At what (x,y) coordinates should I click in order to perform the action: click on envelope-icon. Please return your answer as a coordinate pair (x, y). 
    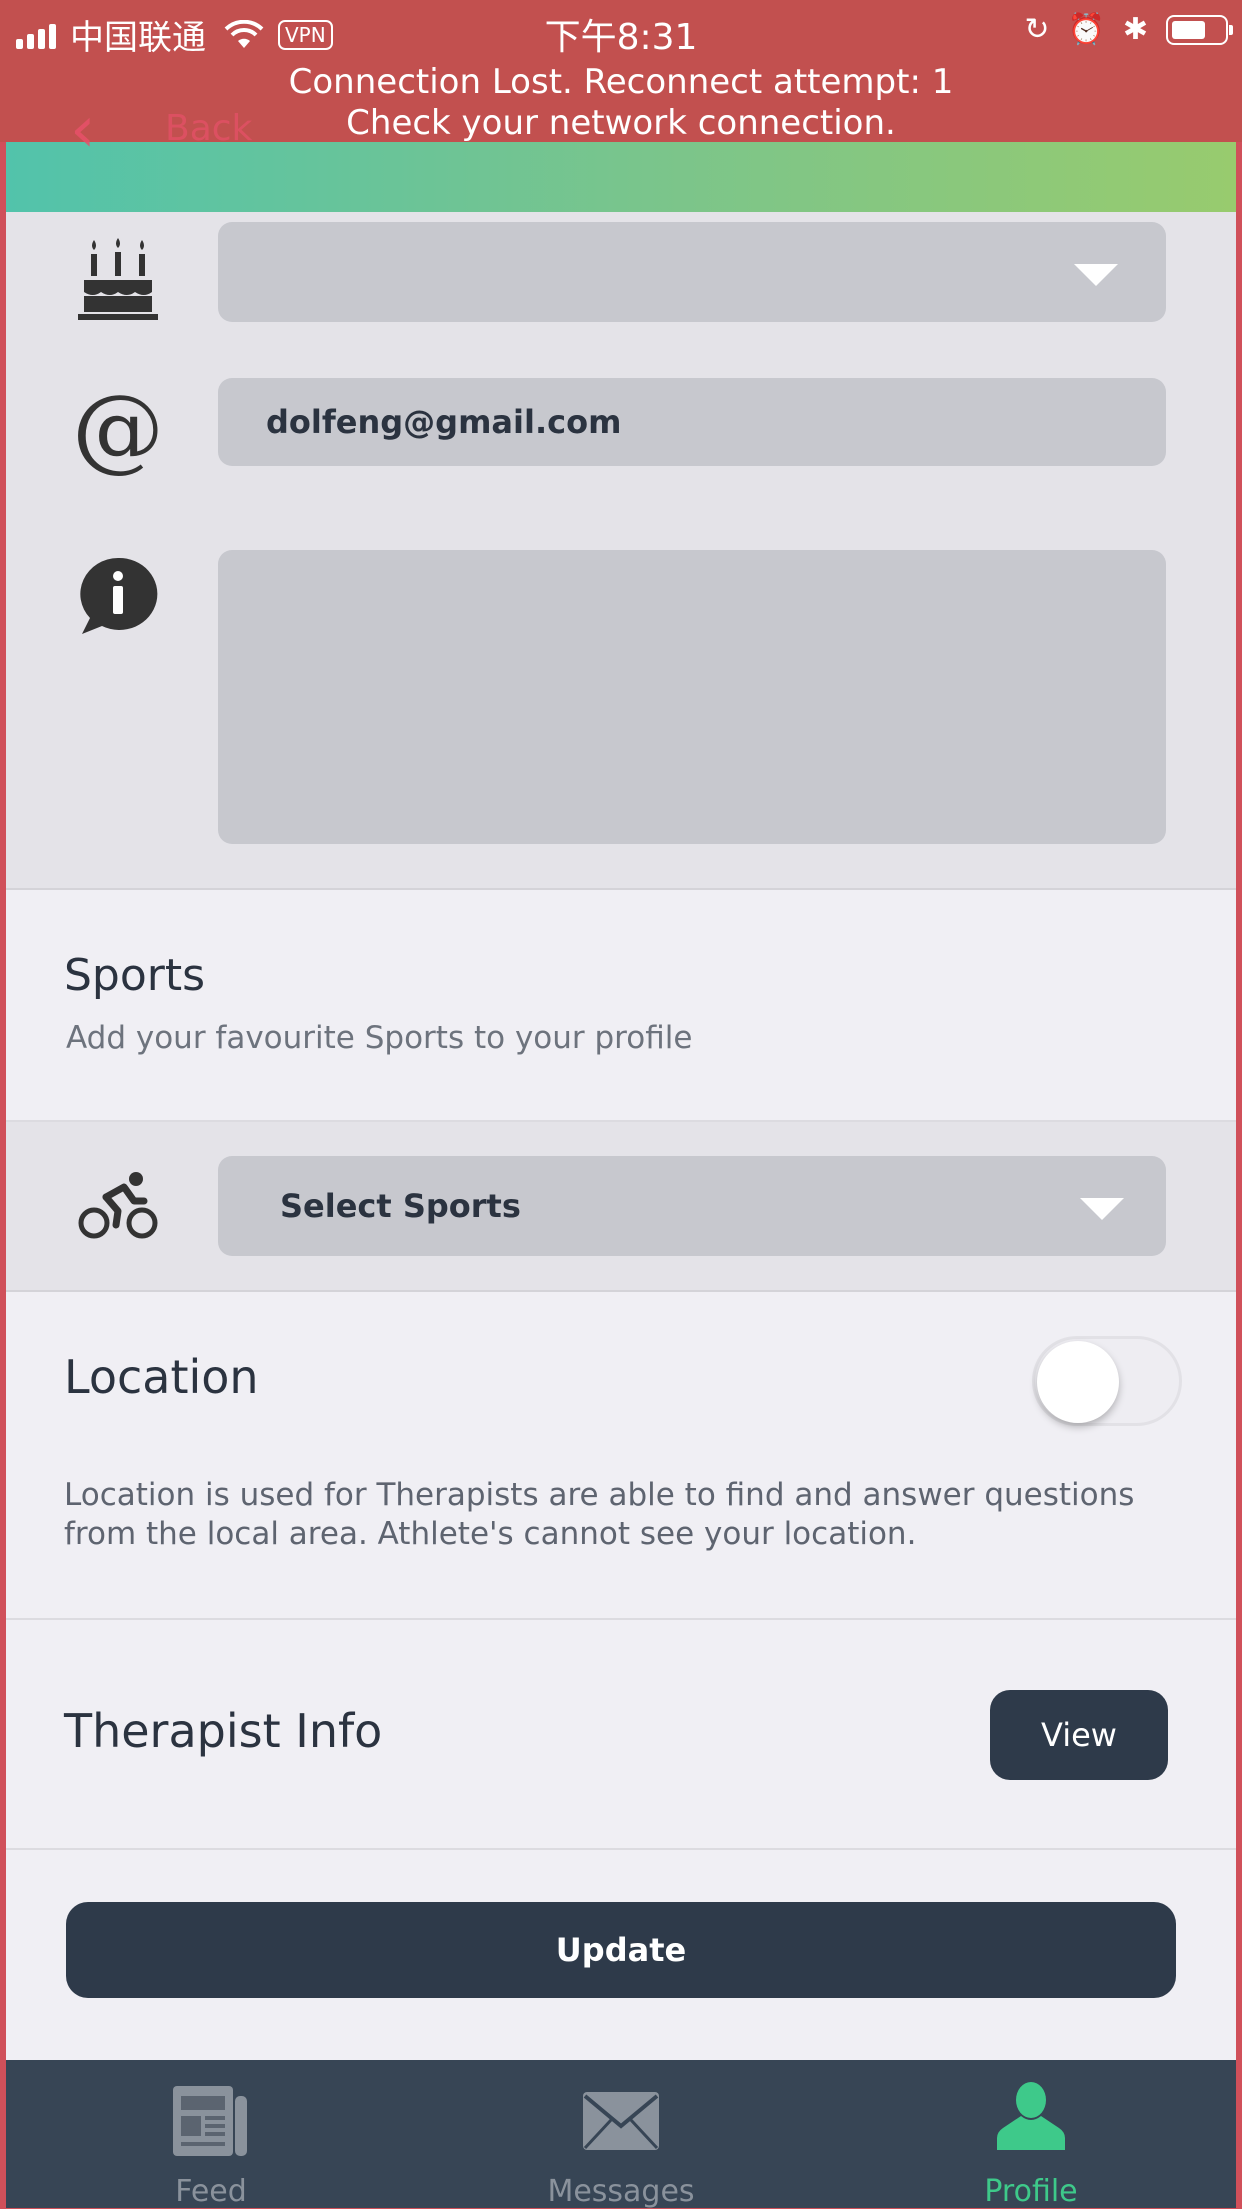
    Looking at the image, I should click on (621, 2121).